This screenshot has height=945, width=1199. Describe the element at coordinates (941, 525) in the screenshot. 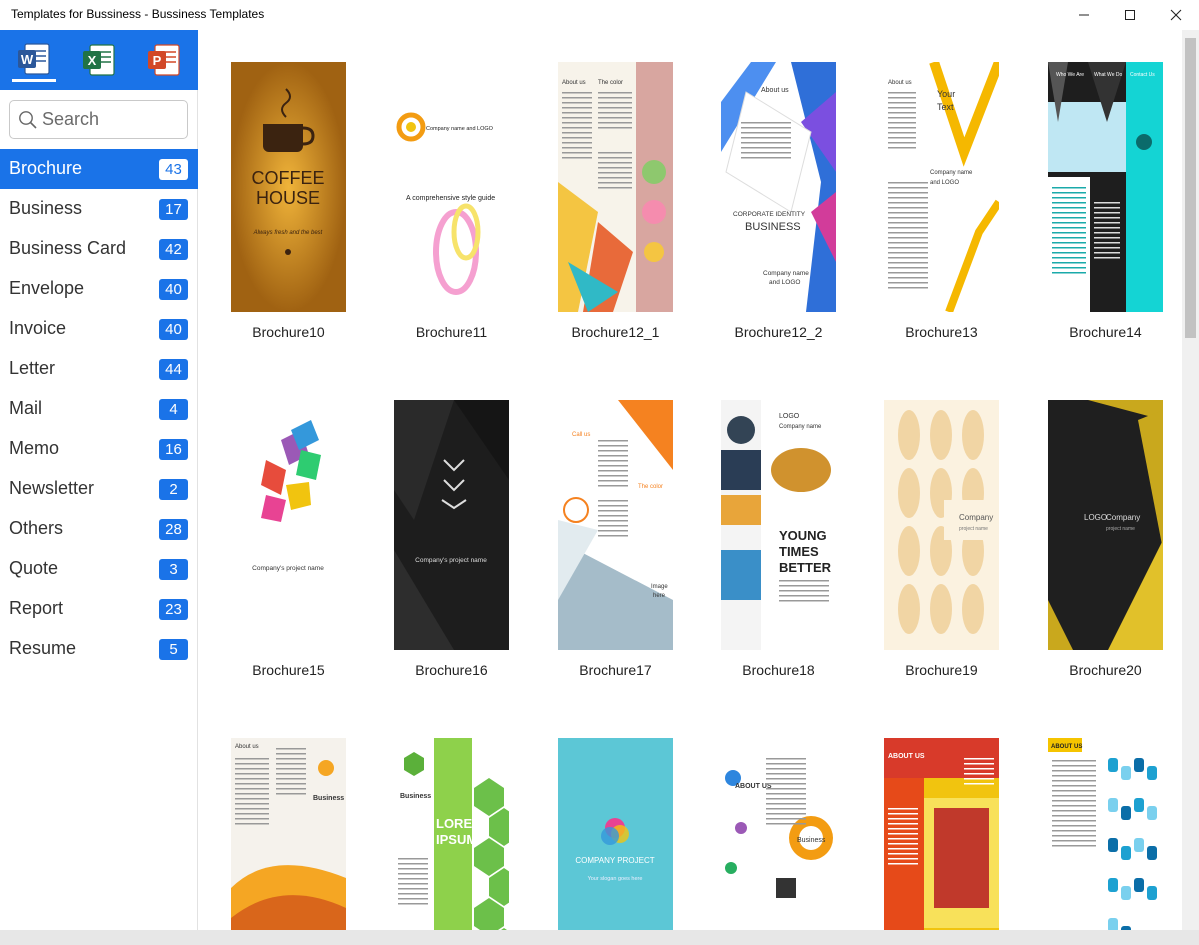

I see `template-thumbnail: Company project name` at that location.